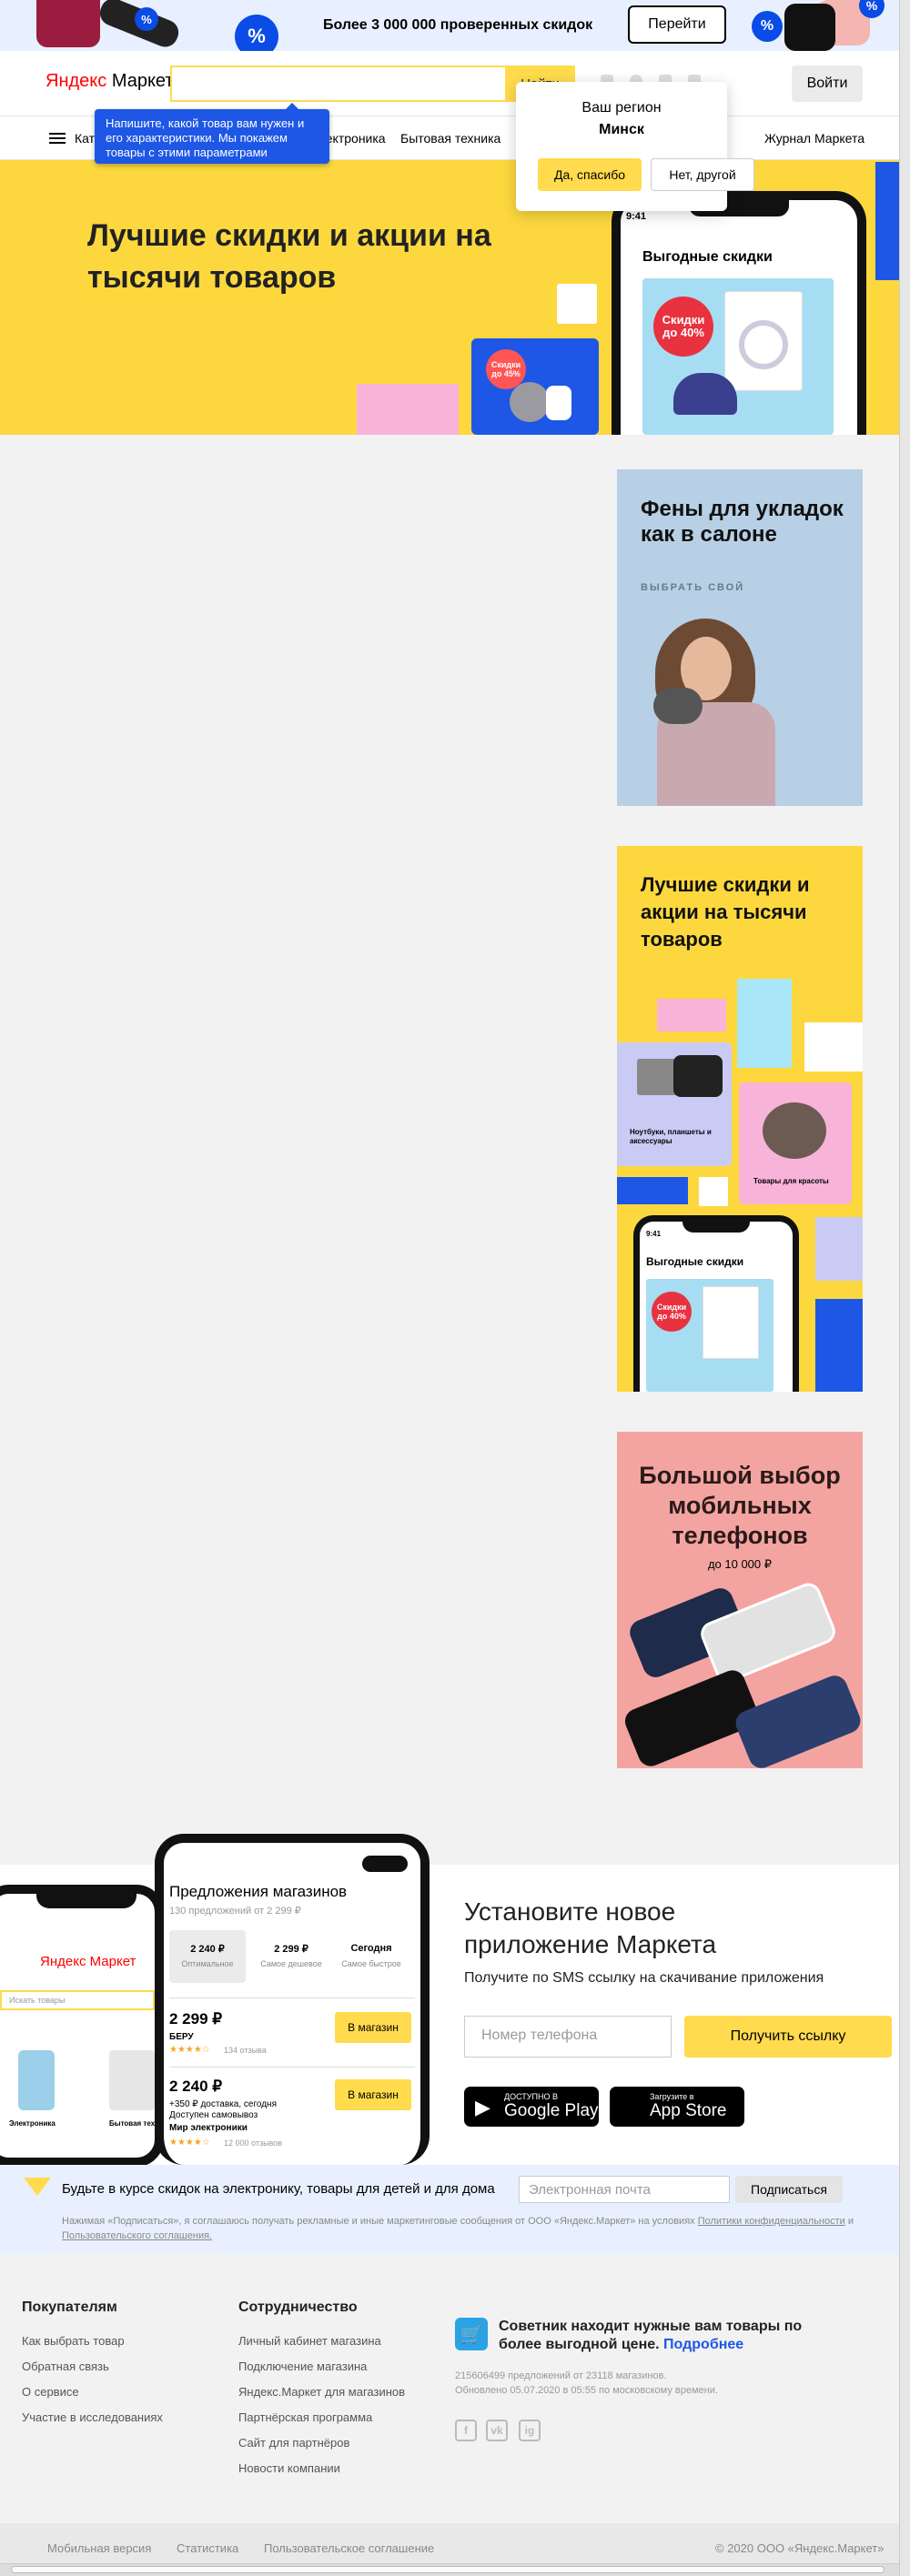 The height and width of the screenshot is (2576, 910). Describe the element at coordinates (809, 27) in the screenshot. I see `smartwatch-image` at that location.